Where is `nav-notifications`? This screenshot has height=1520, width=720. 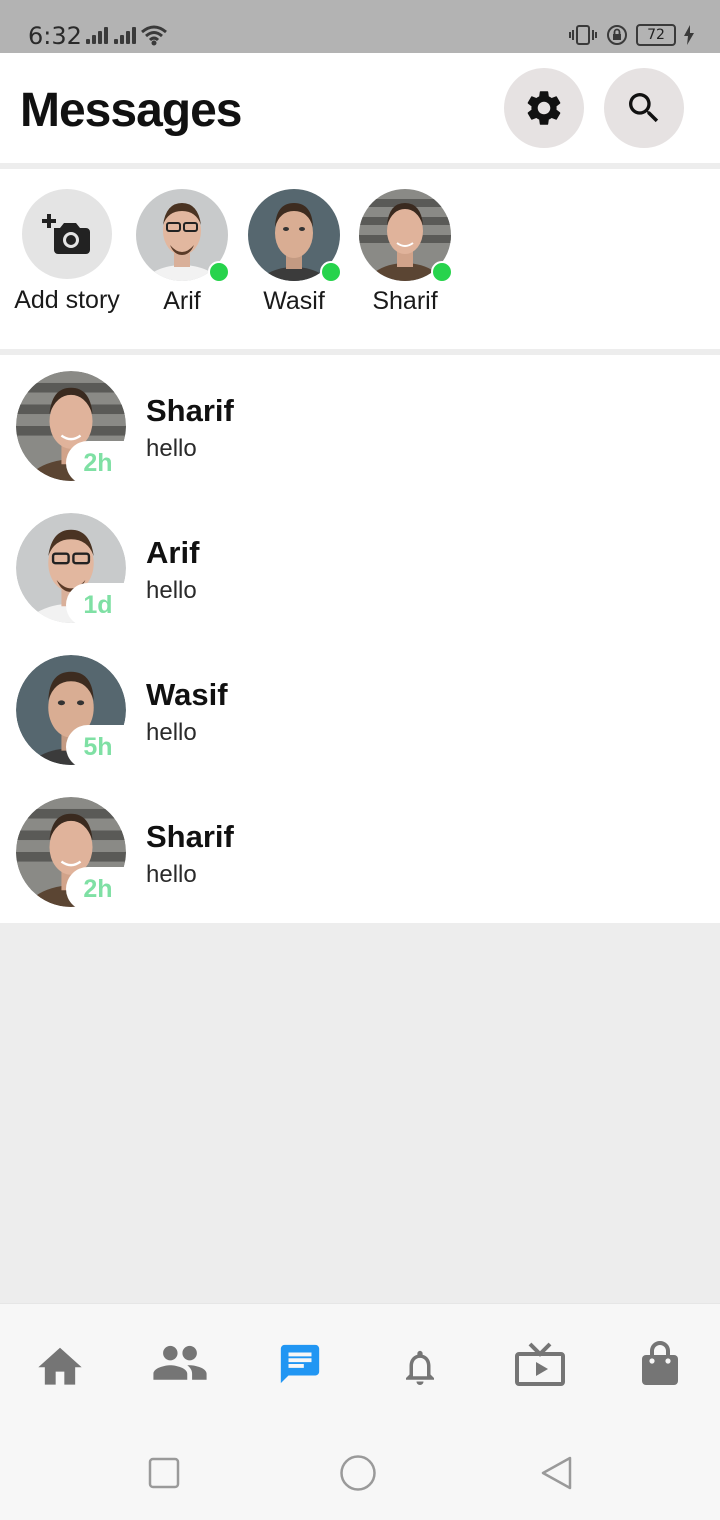
nav-notifications is located at coordinates (420, 1364).